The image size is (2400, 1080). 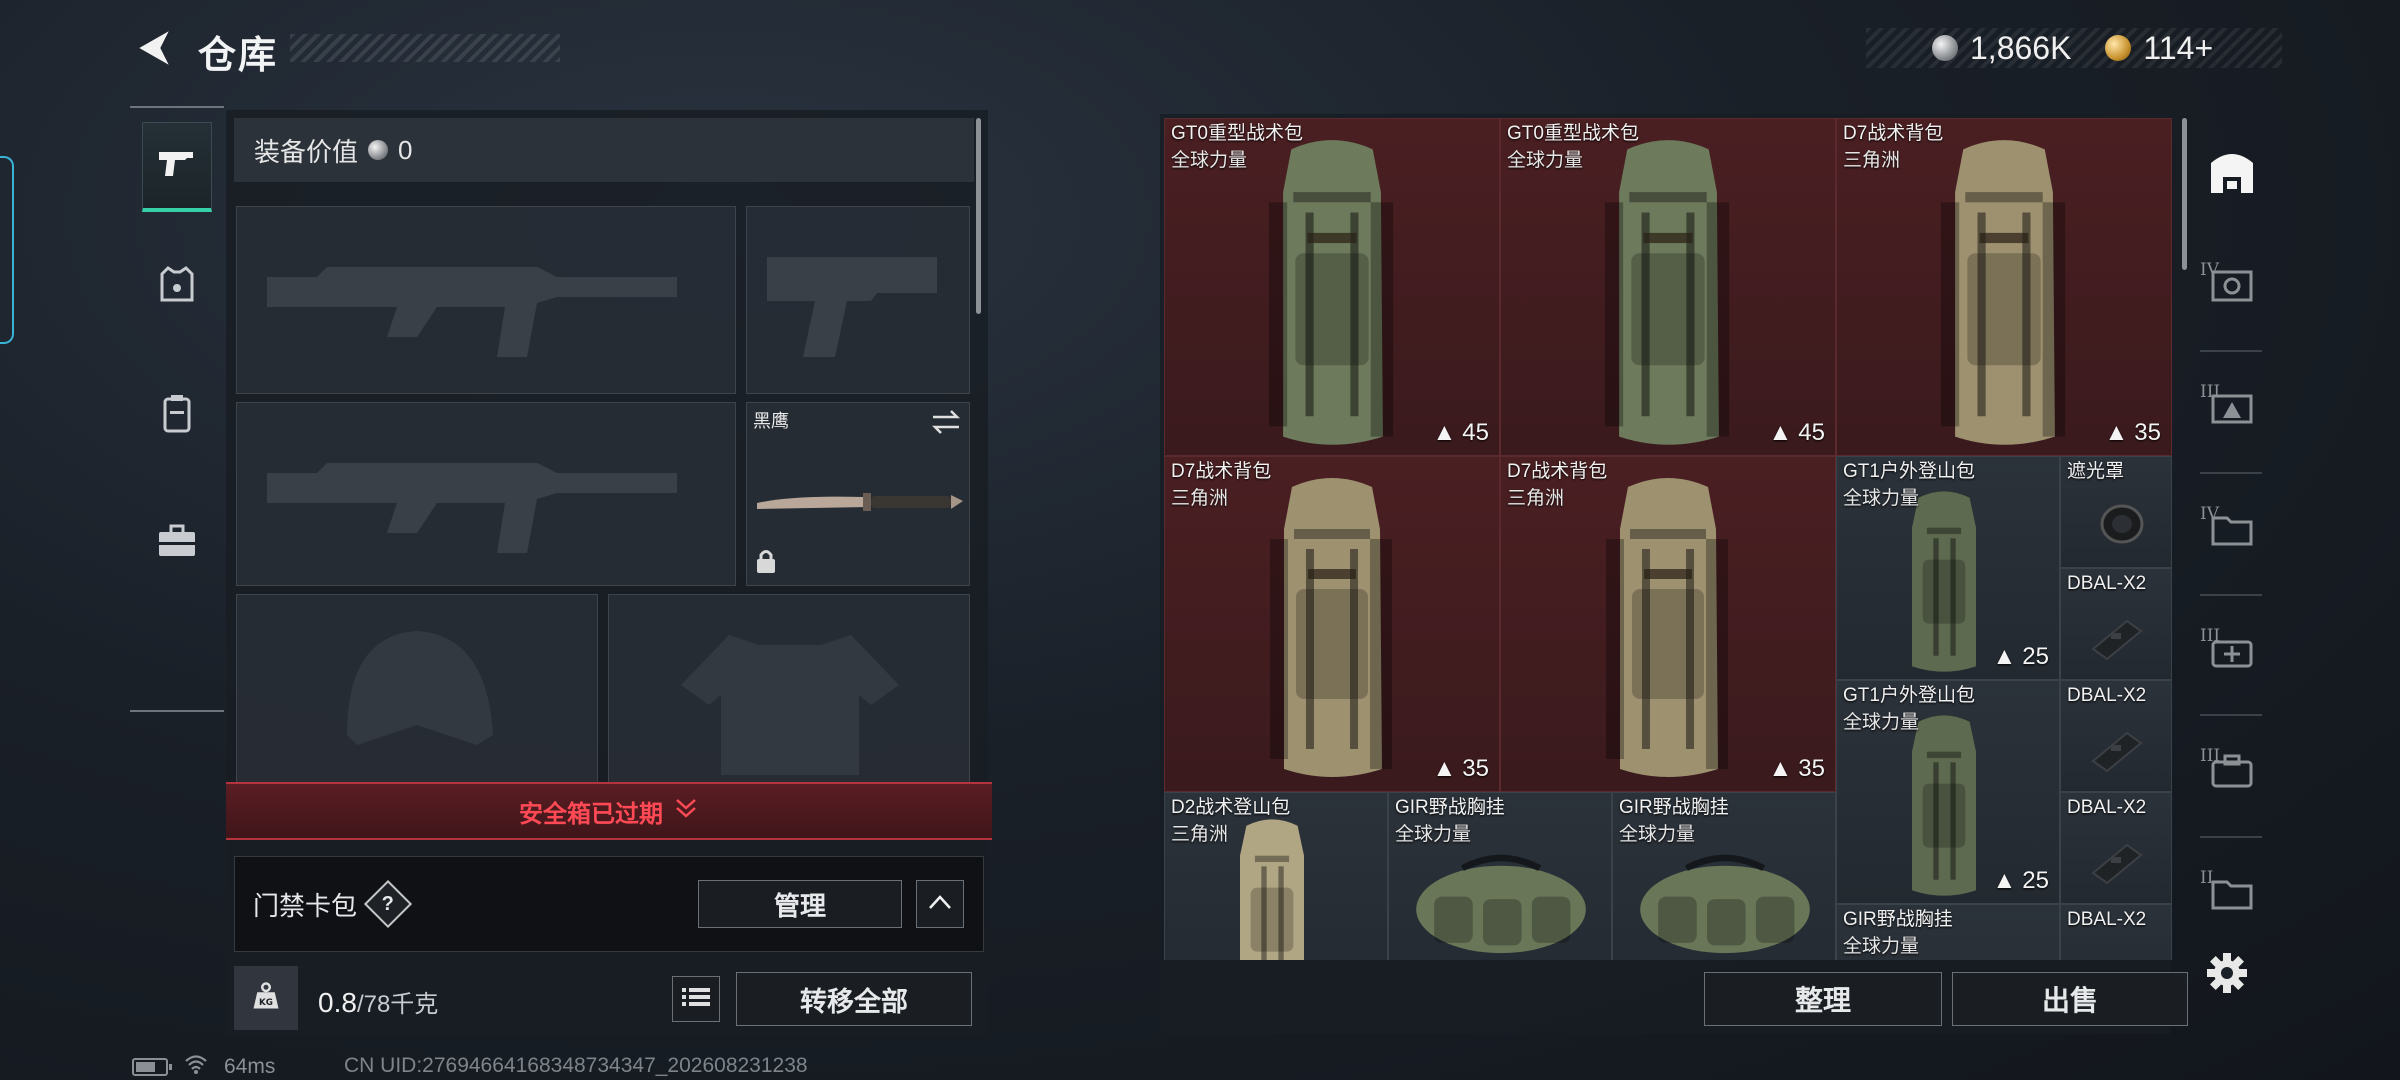 I want to click on equipment-value-header: 装备价值 0, so click(x=604, y=150).